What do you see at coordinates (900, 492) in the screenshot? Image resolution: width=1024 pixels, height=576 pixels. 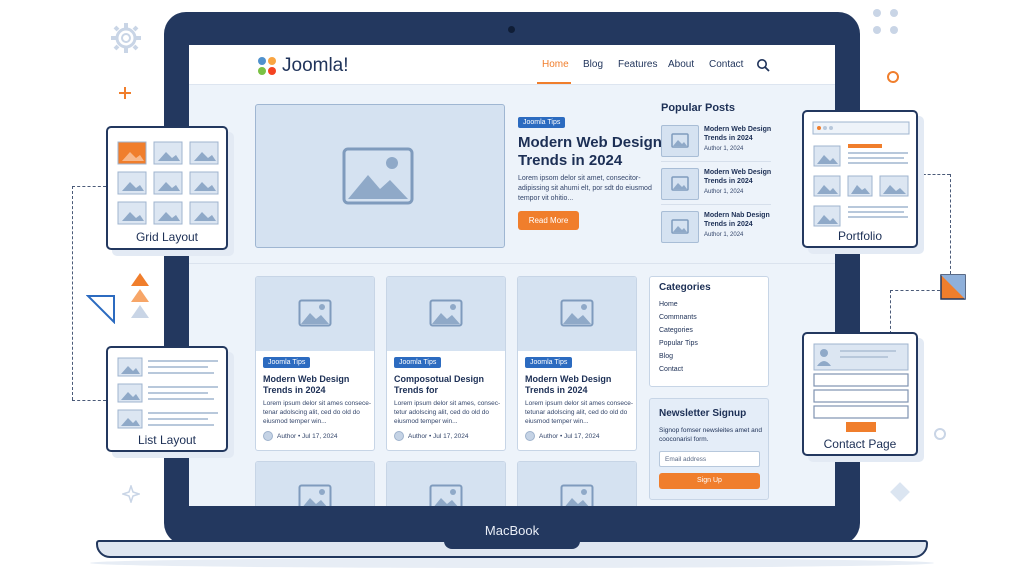 I see `diamond-icon` at bounding box center [900, 492].